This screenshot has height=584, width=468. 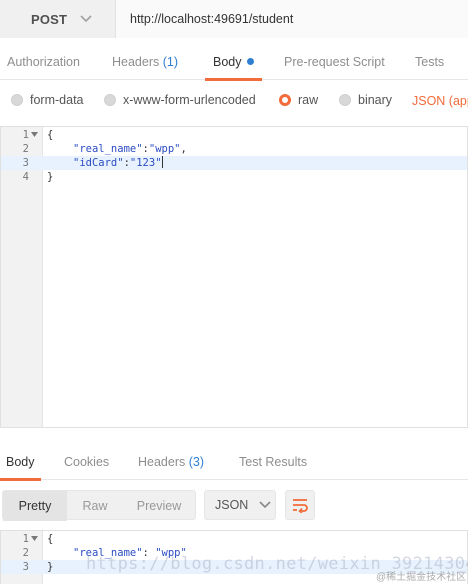 I want to click on wrap-lines-icon, so click(x=300, y=506).